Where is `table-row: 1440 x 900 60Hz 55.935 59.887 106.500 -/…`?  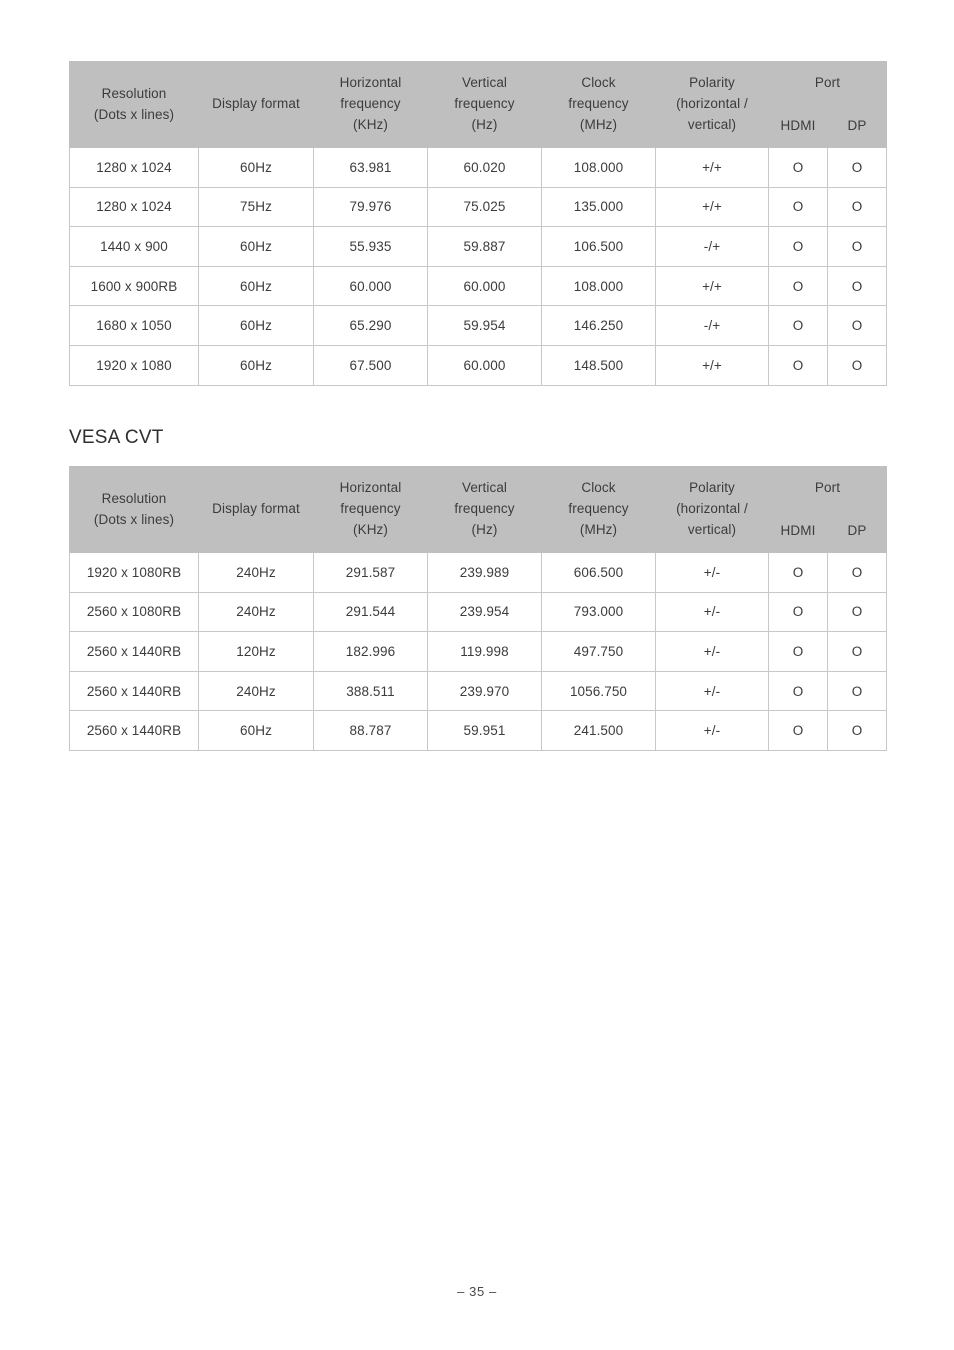
table-row: 1440 x 900 60Hz 55.935 59.887 106.500 -/… is located at coordinates (478, 246).